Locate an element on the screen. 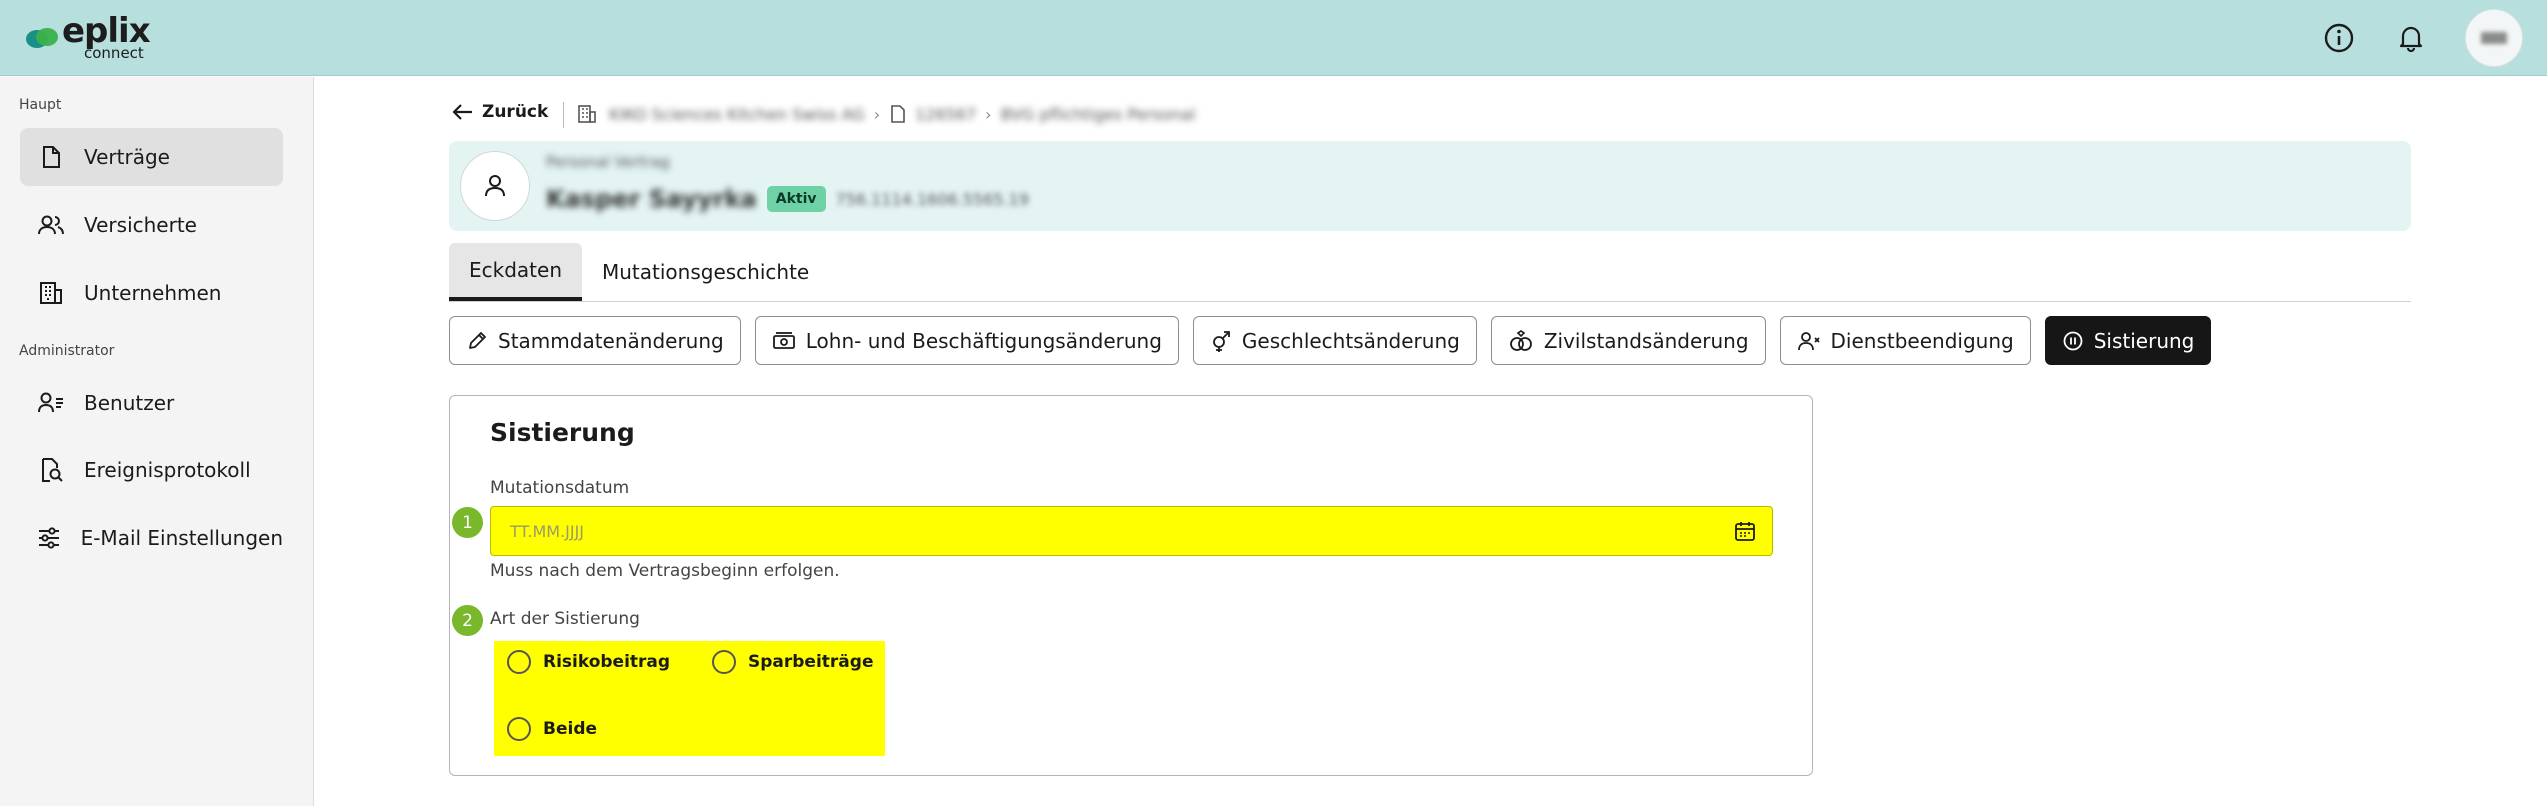 The image size is (2547, 806). radio-label: Beide is located at coordinates (570, 729).